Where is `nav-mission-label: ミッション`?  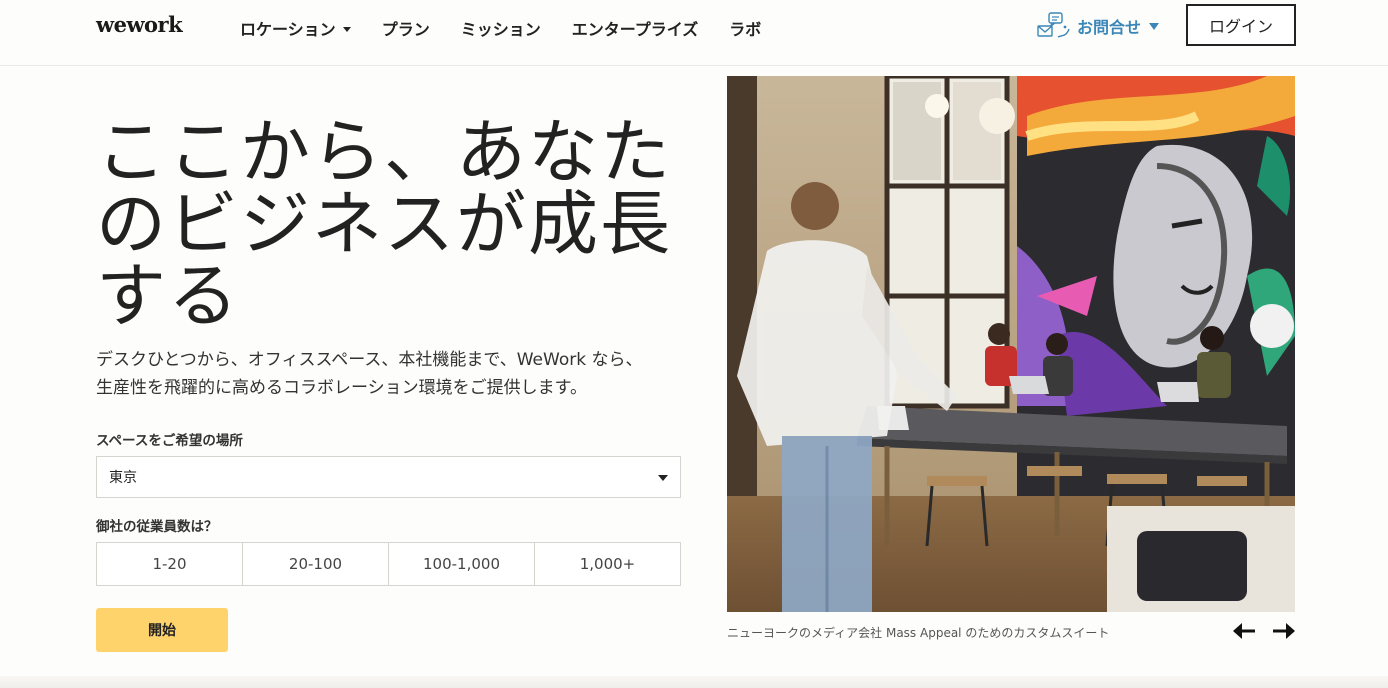
nav-mission-label: ミッション is located at coordinates (500, 29).